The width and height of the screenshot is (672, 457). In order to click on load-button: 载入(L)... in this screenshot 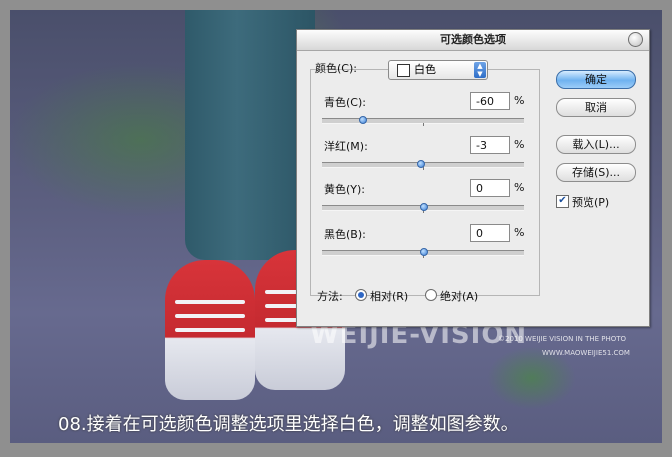, I will do `click(596, 144)`.